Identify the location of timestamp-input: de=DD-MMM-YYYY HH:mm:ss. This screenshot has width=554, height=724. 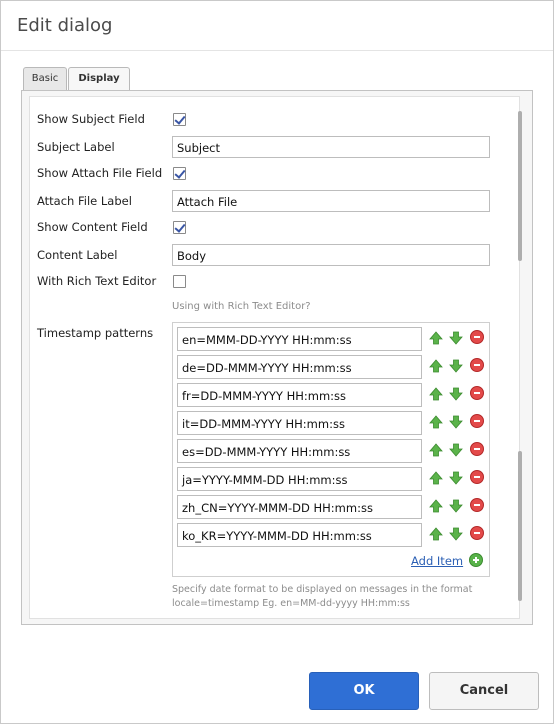
(299, 367).